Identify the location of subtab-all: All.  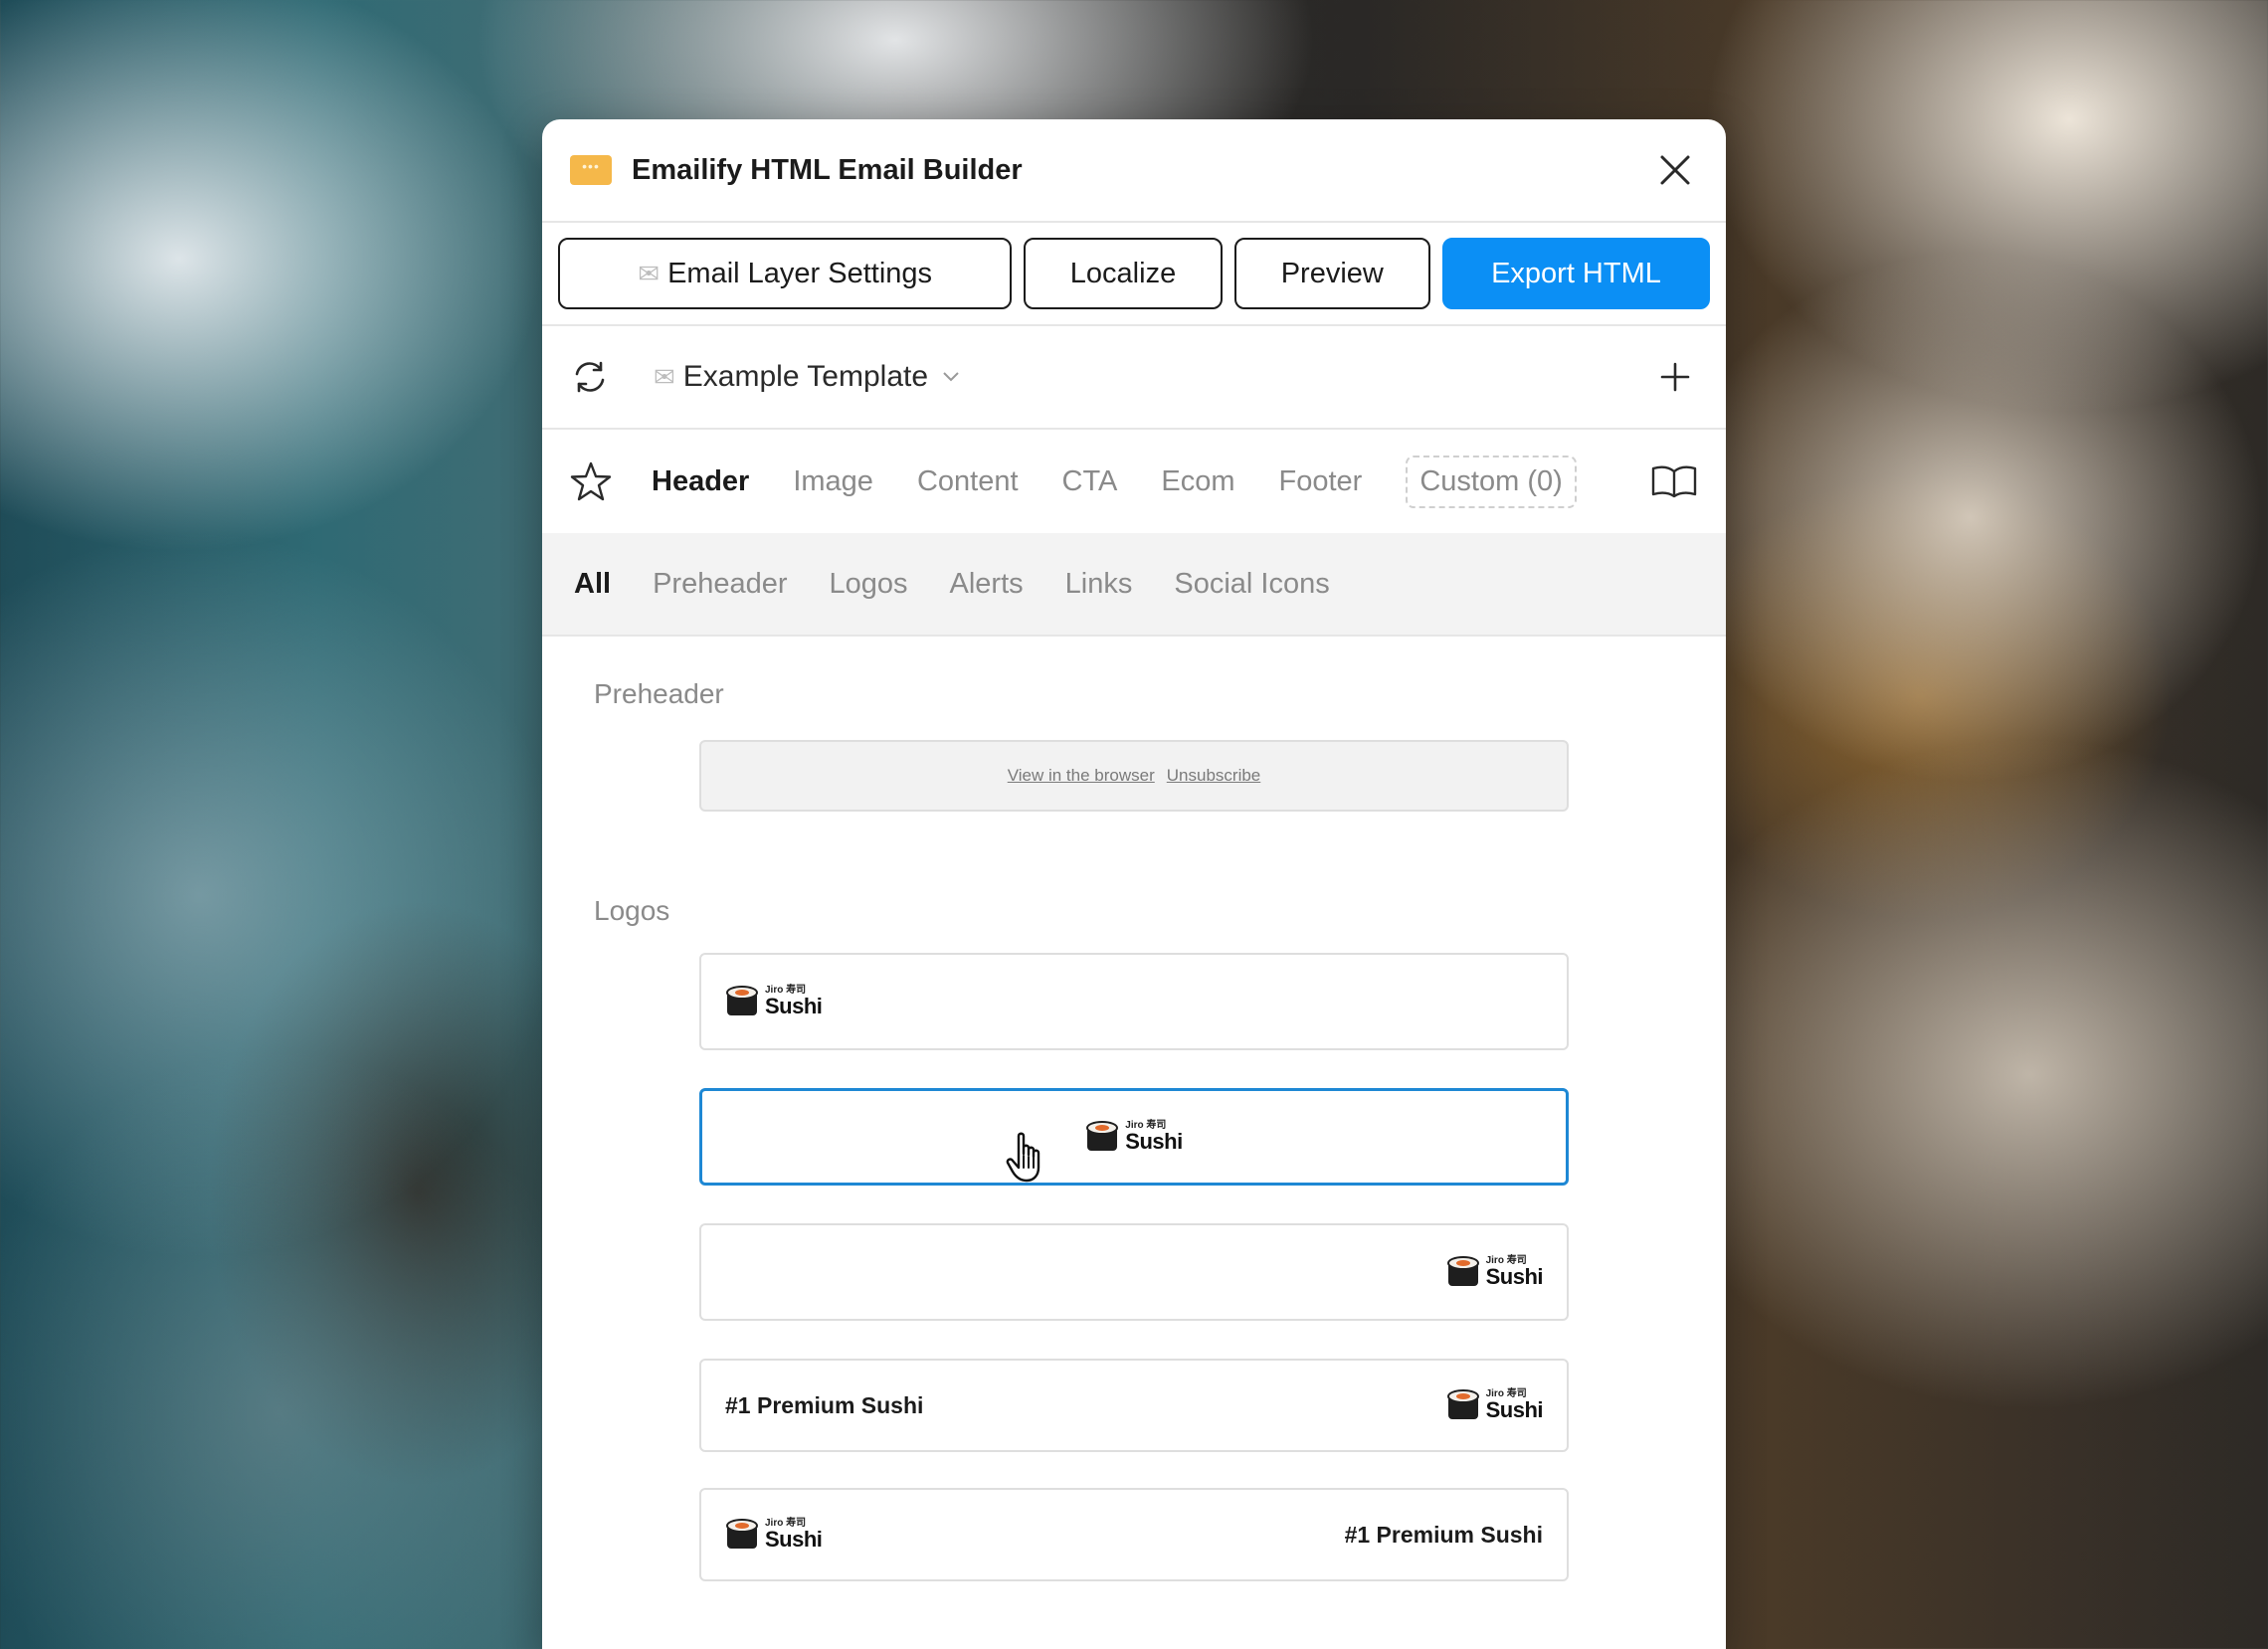
(593, 584).